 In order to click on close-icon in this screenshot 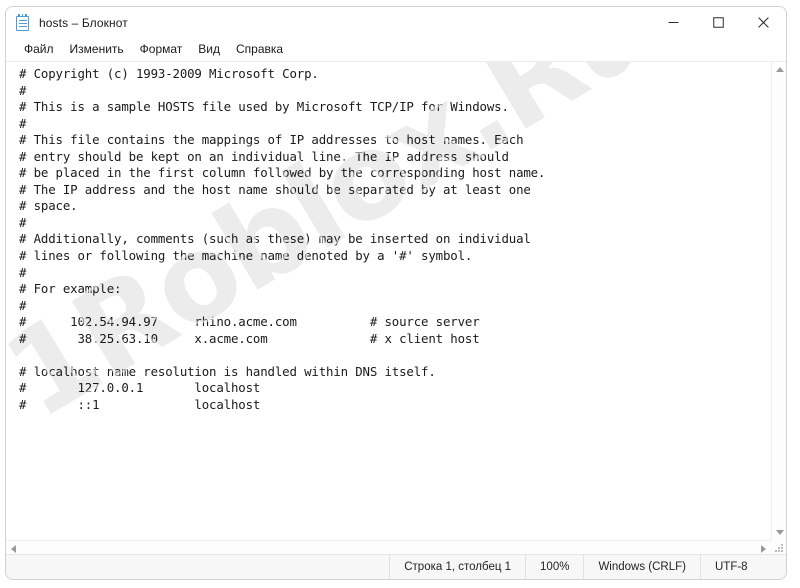, I will do `click(763, 22)`.